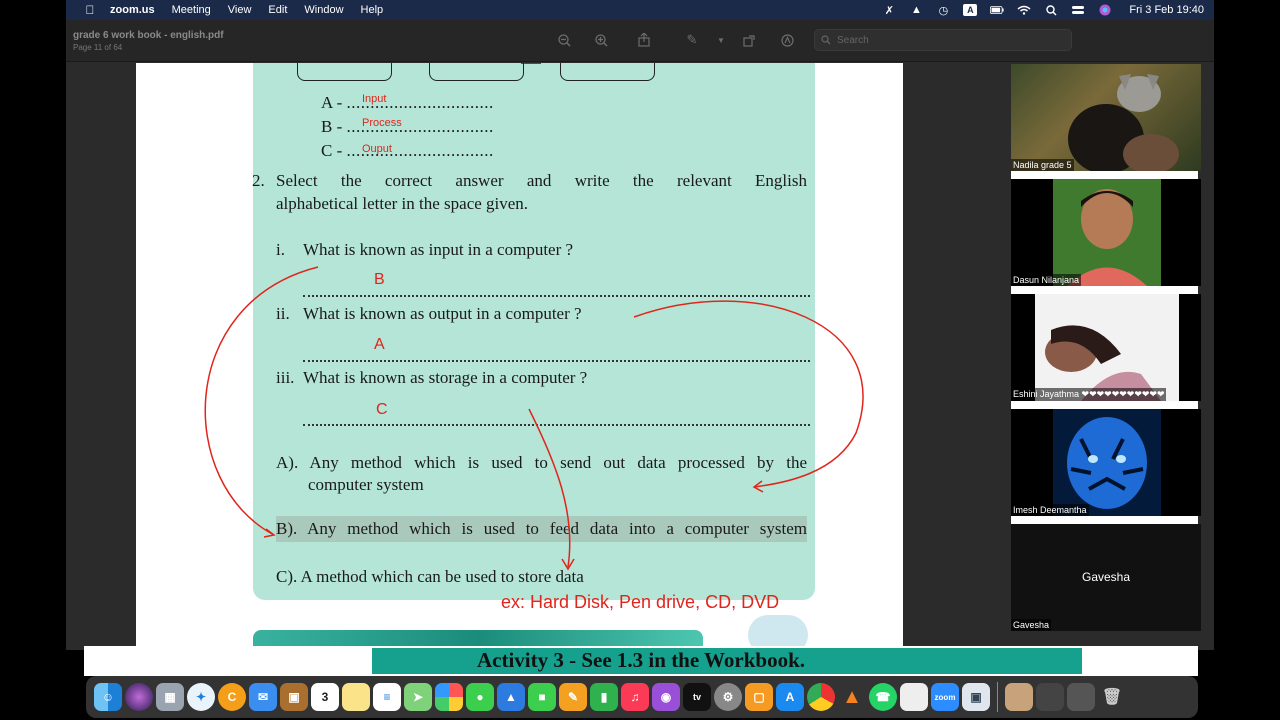 Image resolution: width=1280 pixels, height=720 pixels. I want to click on keynote-icon: ▲, so click(511, 697).